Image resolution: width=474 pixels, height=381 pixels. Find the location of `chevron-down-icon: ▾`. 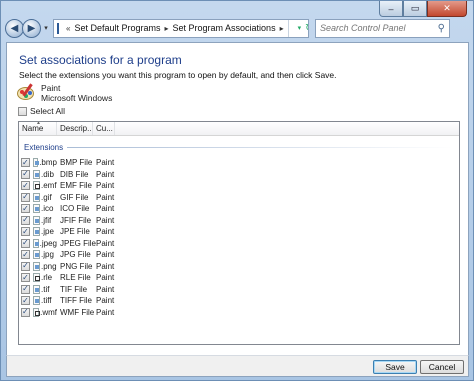

chevron-down-icon: ▾ is located at coordinates (46, 28).